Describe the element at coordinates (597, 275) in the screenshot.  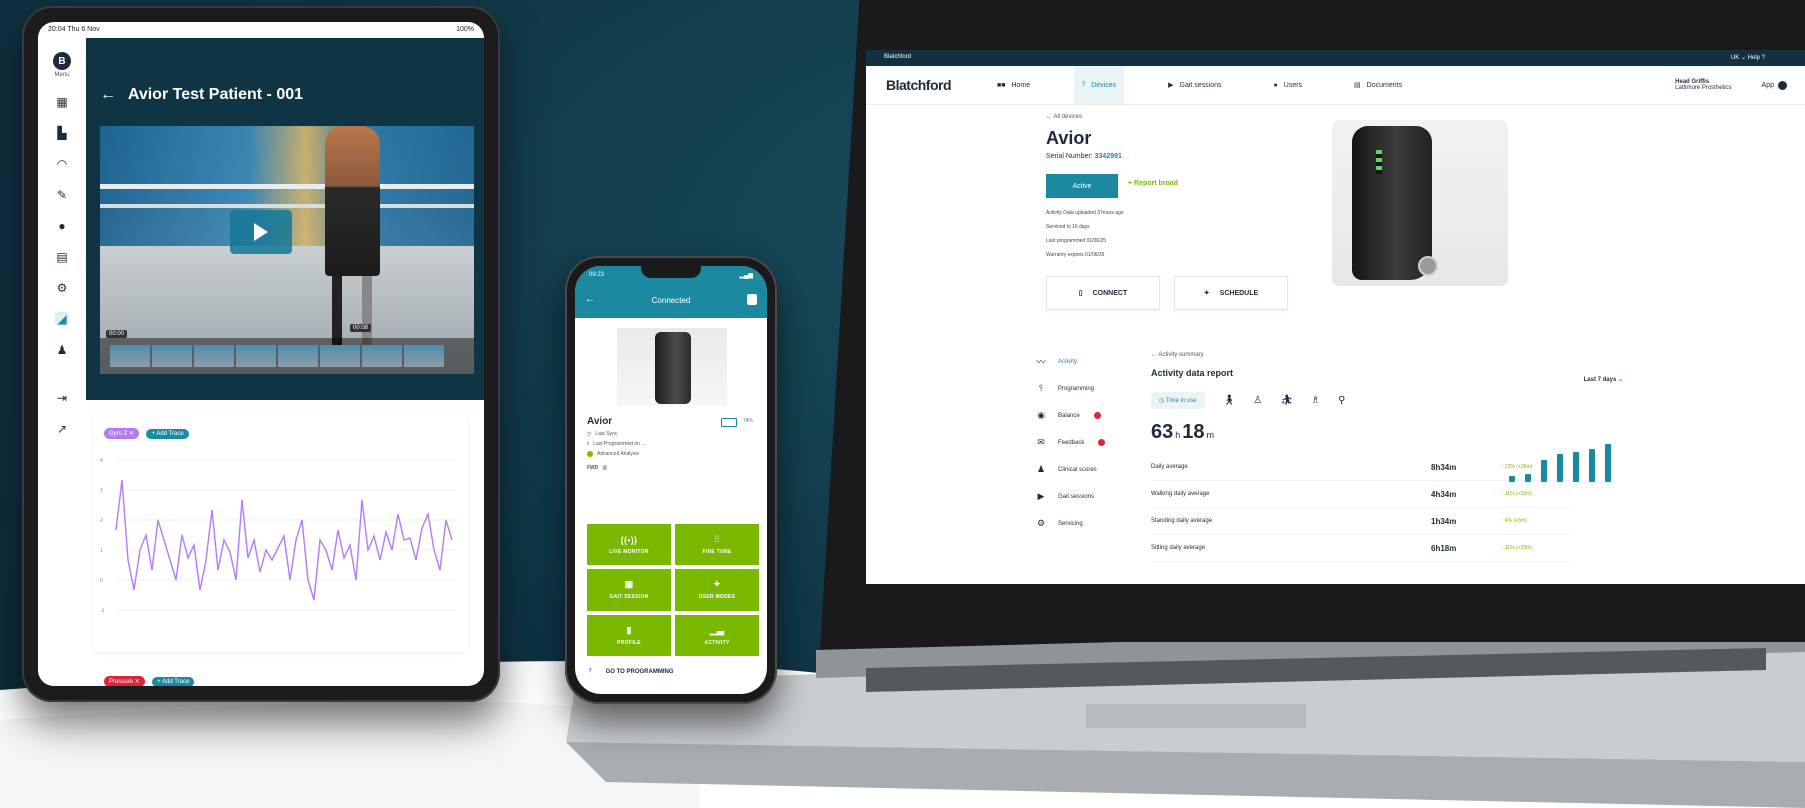
I see `phone-status-time: 09:23` at that location.